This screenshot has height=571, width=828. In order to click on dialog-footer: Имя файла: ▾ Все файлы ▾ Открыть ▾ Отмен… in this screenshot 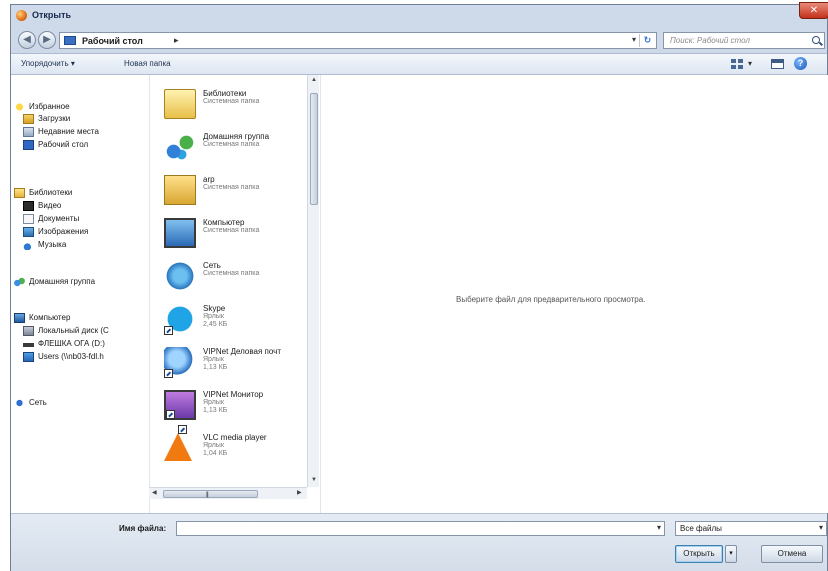, I will do `click(419, 542)`.